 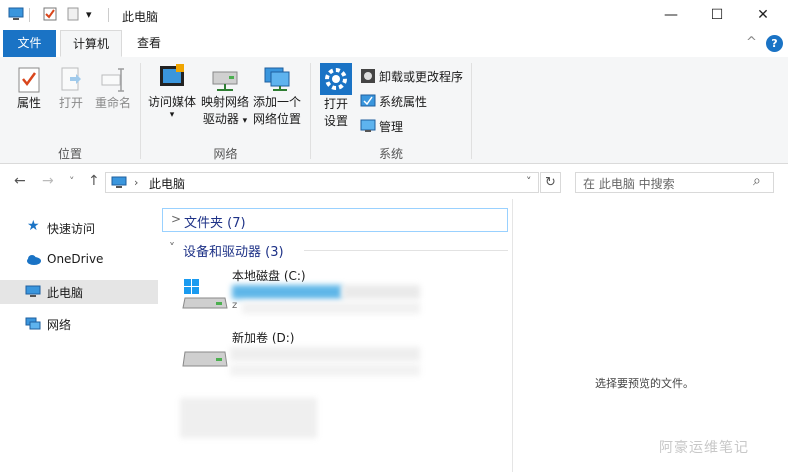 I want to click on nav-this-pc-label: 此电脑, so click(x=65, y=293).